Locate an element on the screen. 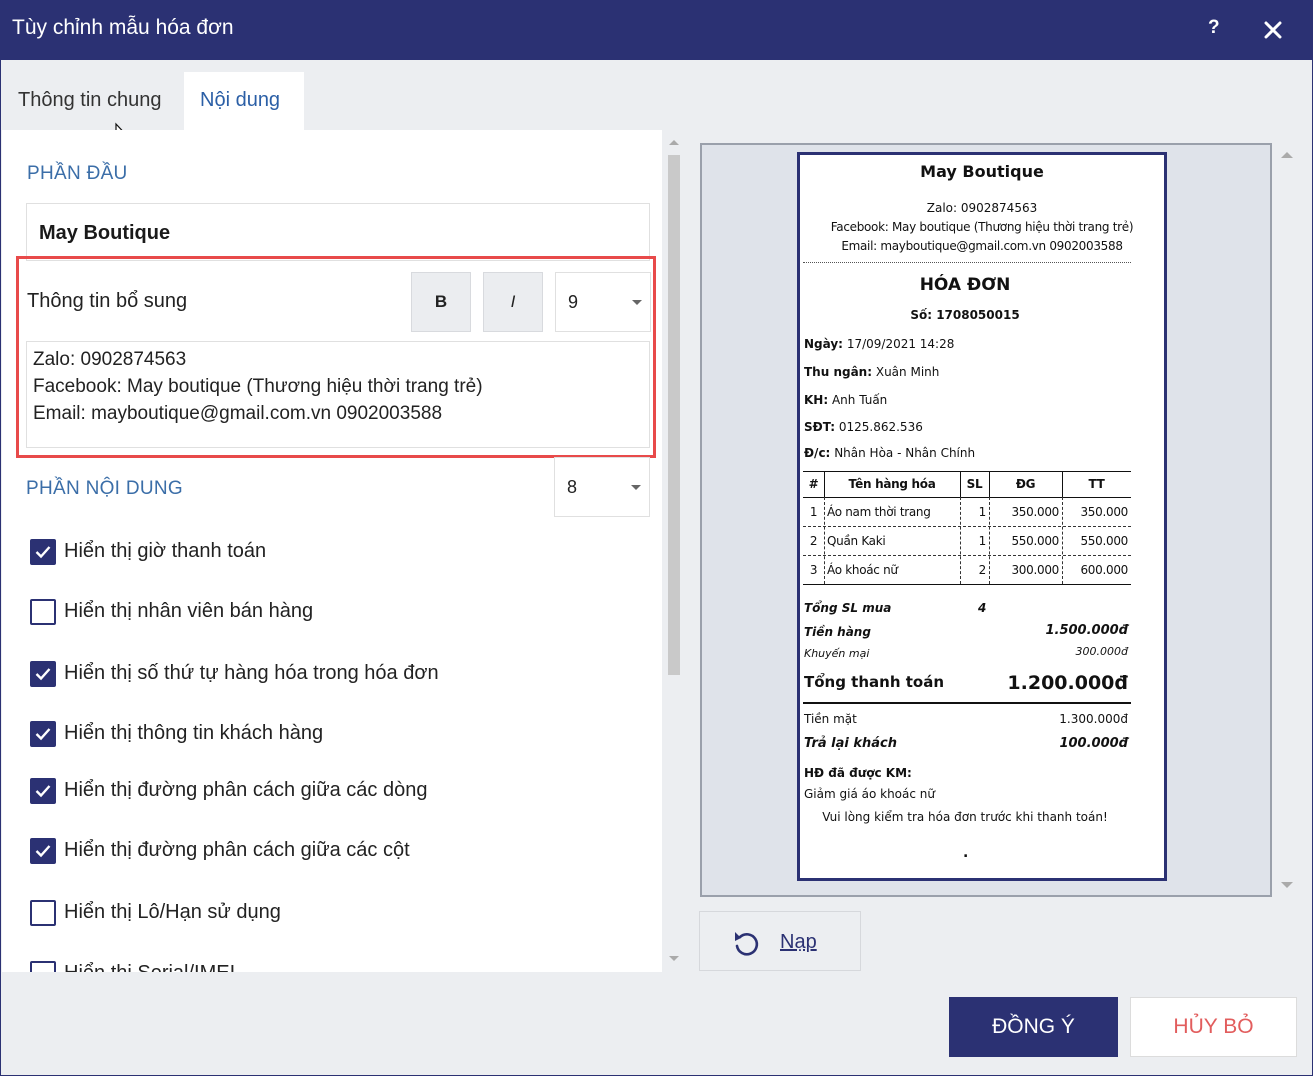 The width and height of the screenshot is (1313, 1076). extra-info-line: Zalo: 0902874563 is located at coordinates (110, 359).